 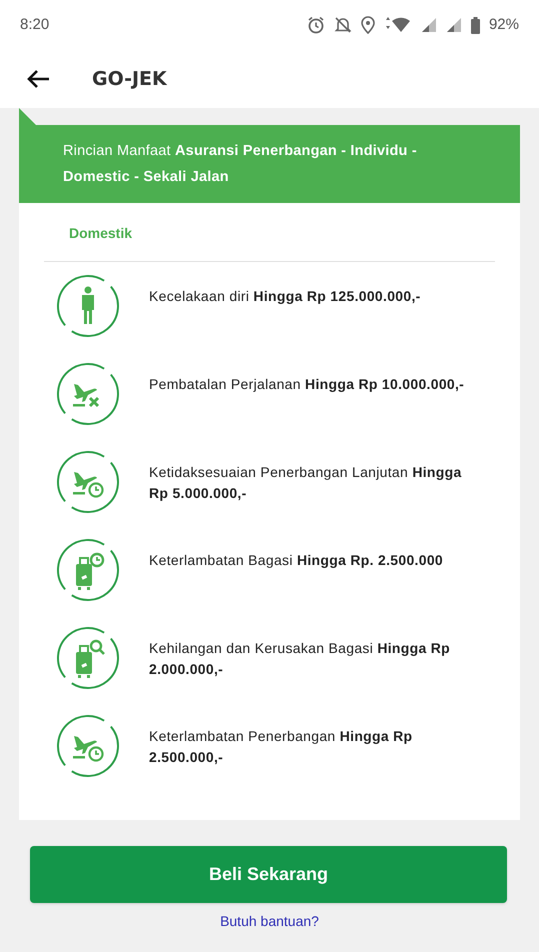 What do you see at coordinates (367, 25) in the screenshot?
I see `location-icon` at bounding box center [367, 25].